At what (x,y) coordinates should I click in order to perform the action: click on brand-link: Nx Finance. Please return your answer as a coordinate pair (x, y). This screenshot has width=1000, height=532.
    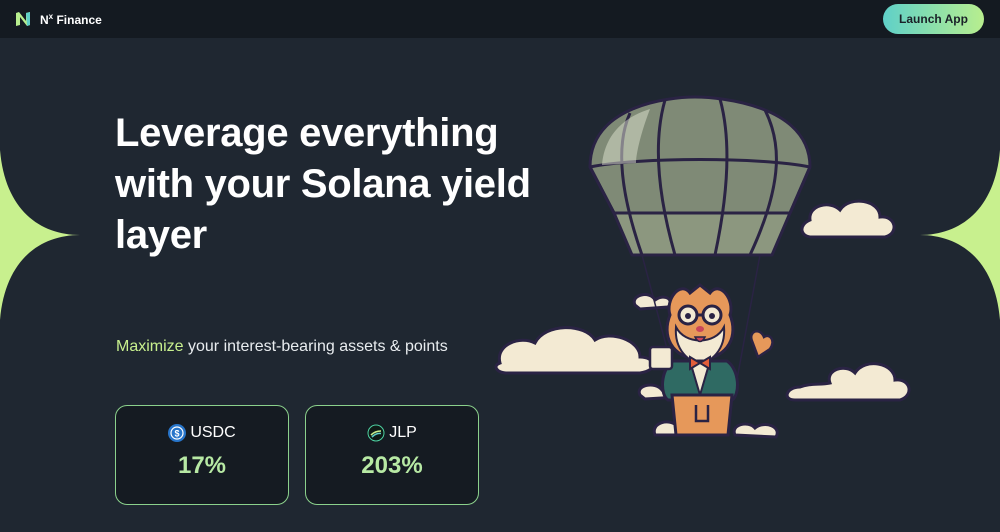
    Looking at the image, I should click on (58, 19).